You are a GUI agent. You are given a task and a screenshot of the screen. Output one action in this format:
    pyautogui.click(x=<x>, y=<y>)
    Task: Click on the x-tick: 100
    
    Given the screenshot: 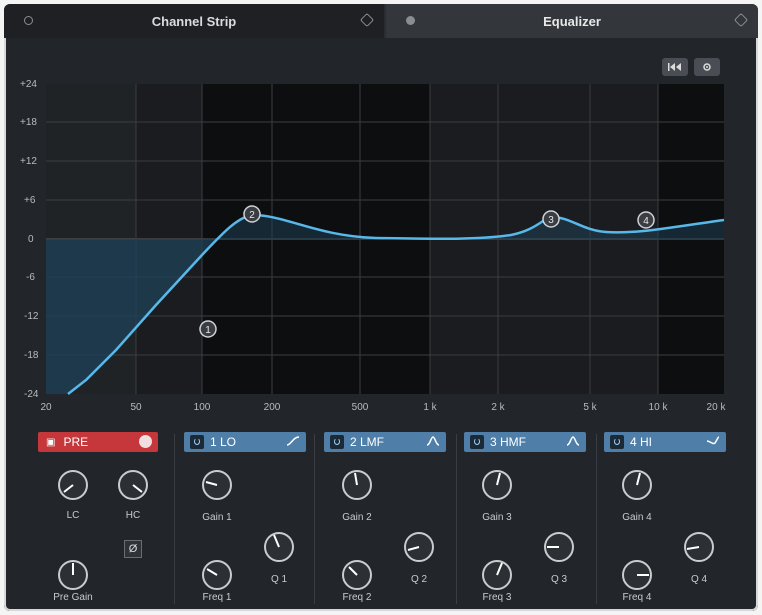 What is the action you would take?
    pyautogui.click(x=202, y=407)
    